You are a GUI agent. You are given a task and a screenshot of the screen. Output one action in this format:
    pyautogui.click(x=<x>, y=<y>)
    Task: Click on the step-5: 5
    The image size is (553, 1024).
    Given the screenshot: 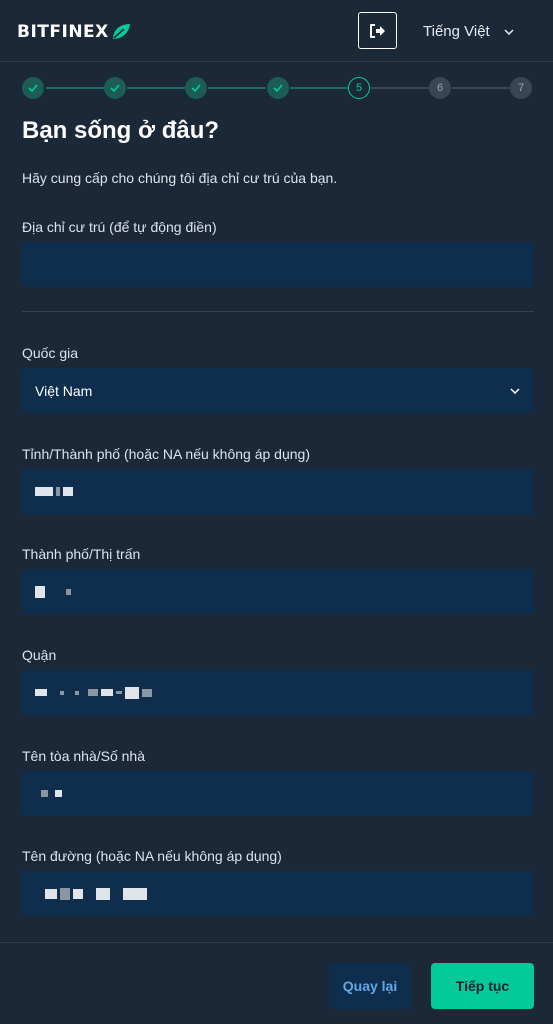 What is the action you would take?
    pyautogui.click(x=359, y=88)
    